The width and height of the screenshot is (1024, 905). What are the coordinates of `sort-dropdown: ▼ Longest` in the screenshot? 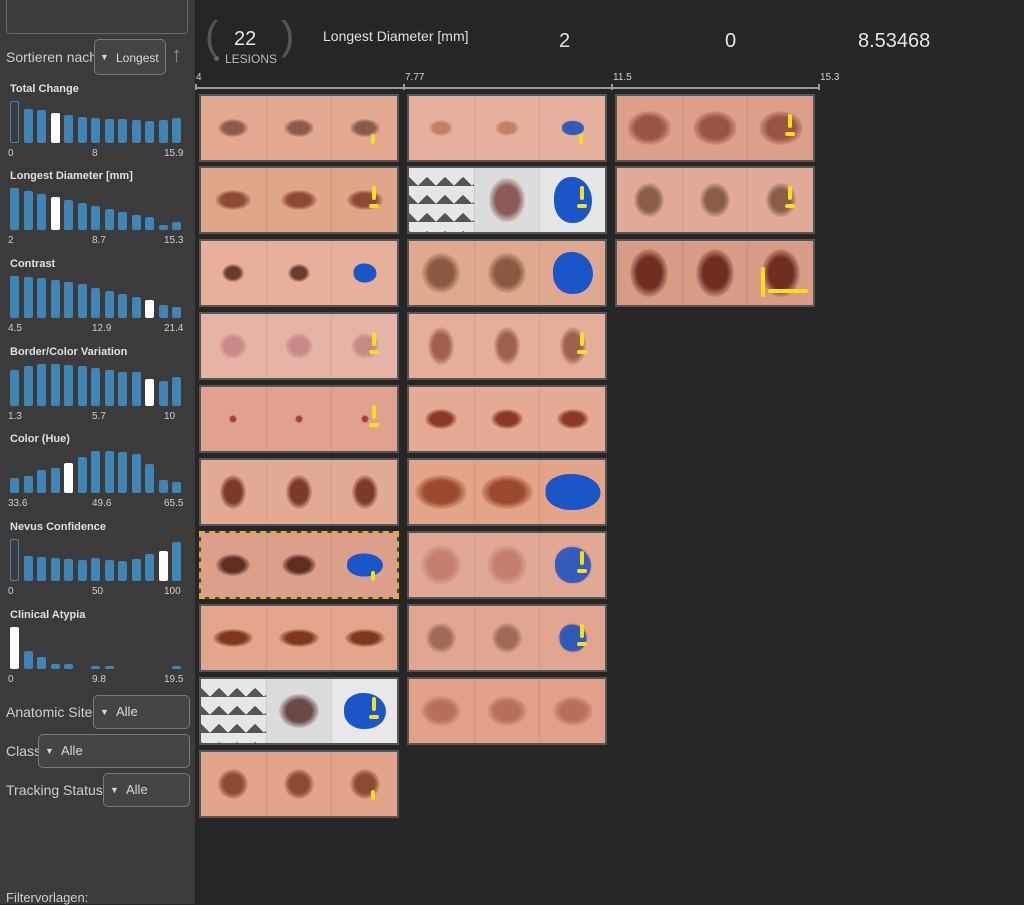 It's located at (130, 57).